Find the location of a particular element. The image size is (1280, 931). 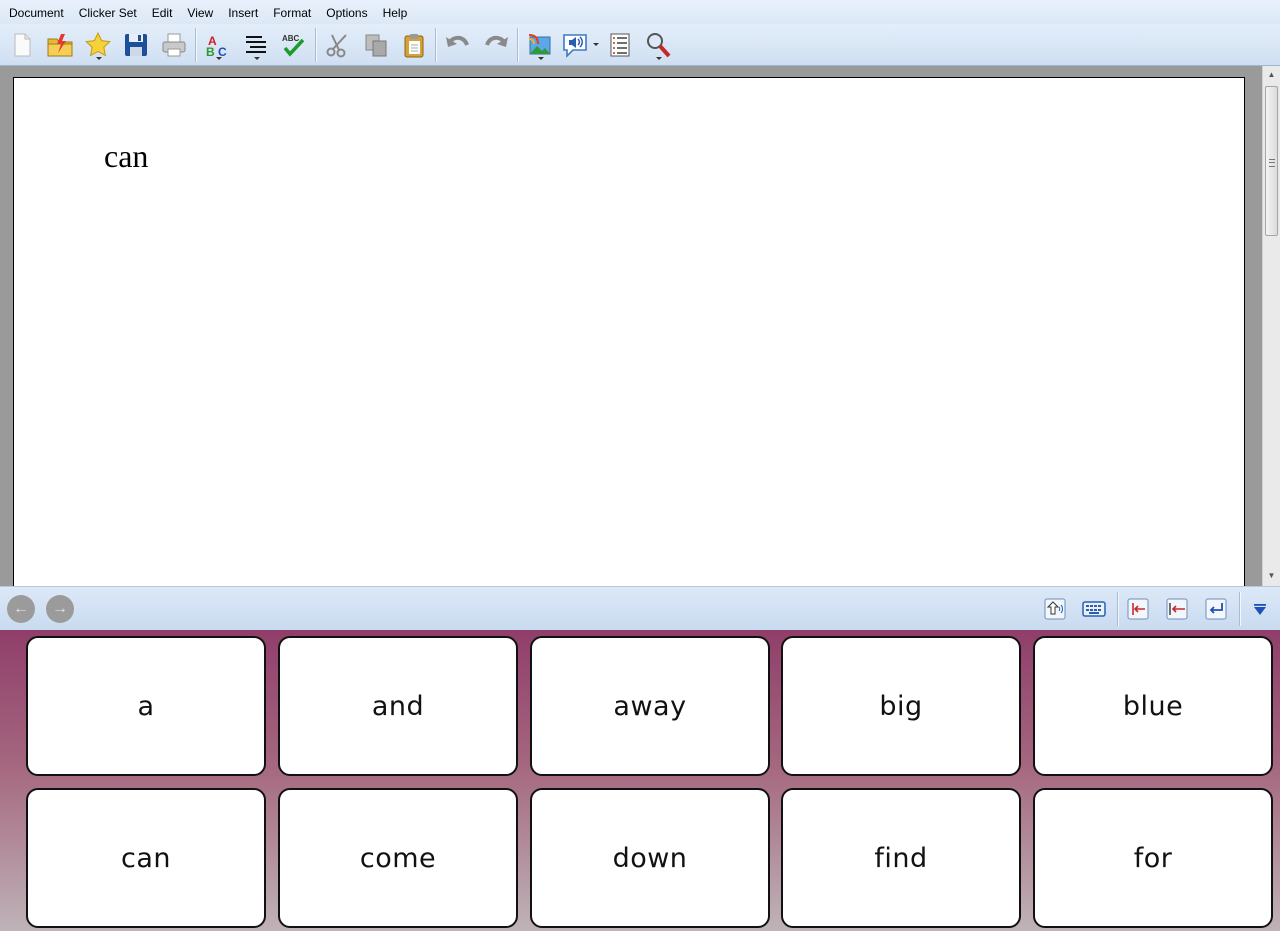

grid-cell-and: and is located at coordinates (398, 706).